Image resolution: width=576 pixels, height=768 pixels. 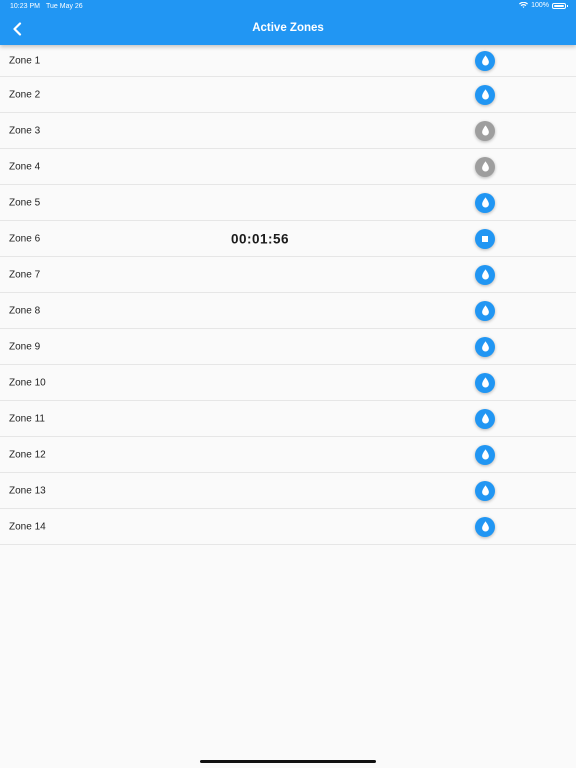 I want to click on zone-label: Zone 4, so click(x=25, y=166).